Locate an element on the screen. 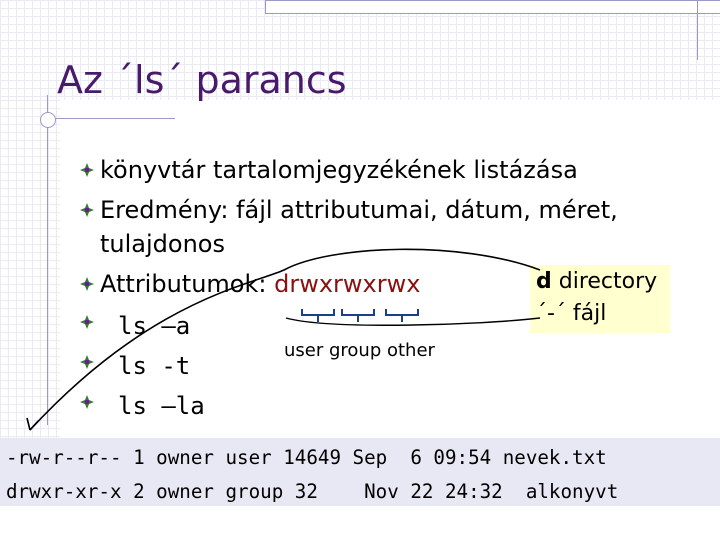 The width and height of the screenshot is (720, 540). arrow-to-dash is located at coordinates (413, 321).